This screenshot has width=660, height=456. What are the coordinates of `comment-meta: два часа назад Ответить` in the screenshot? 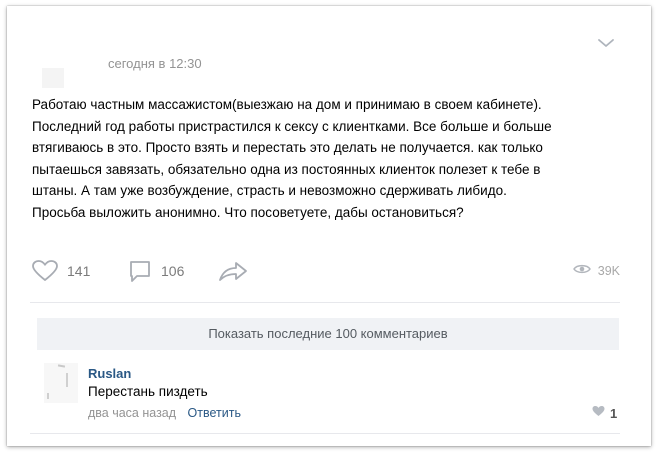 It's located at (164, 413).